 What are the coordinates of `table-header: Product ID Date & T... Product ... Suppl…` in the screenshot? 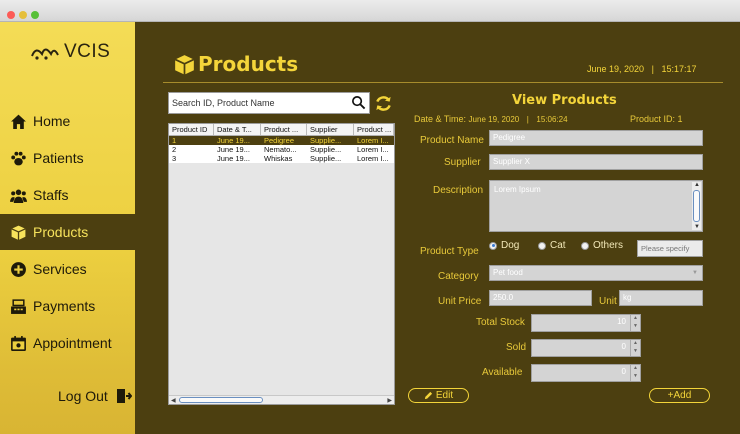 It's located at (281, 130).